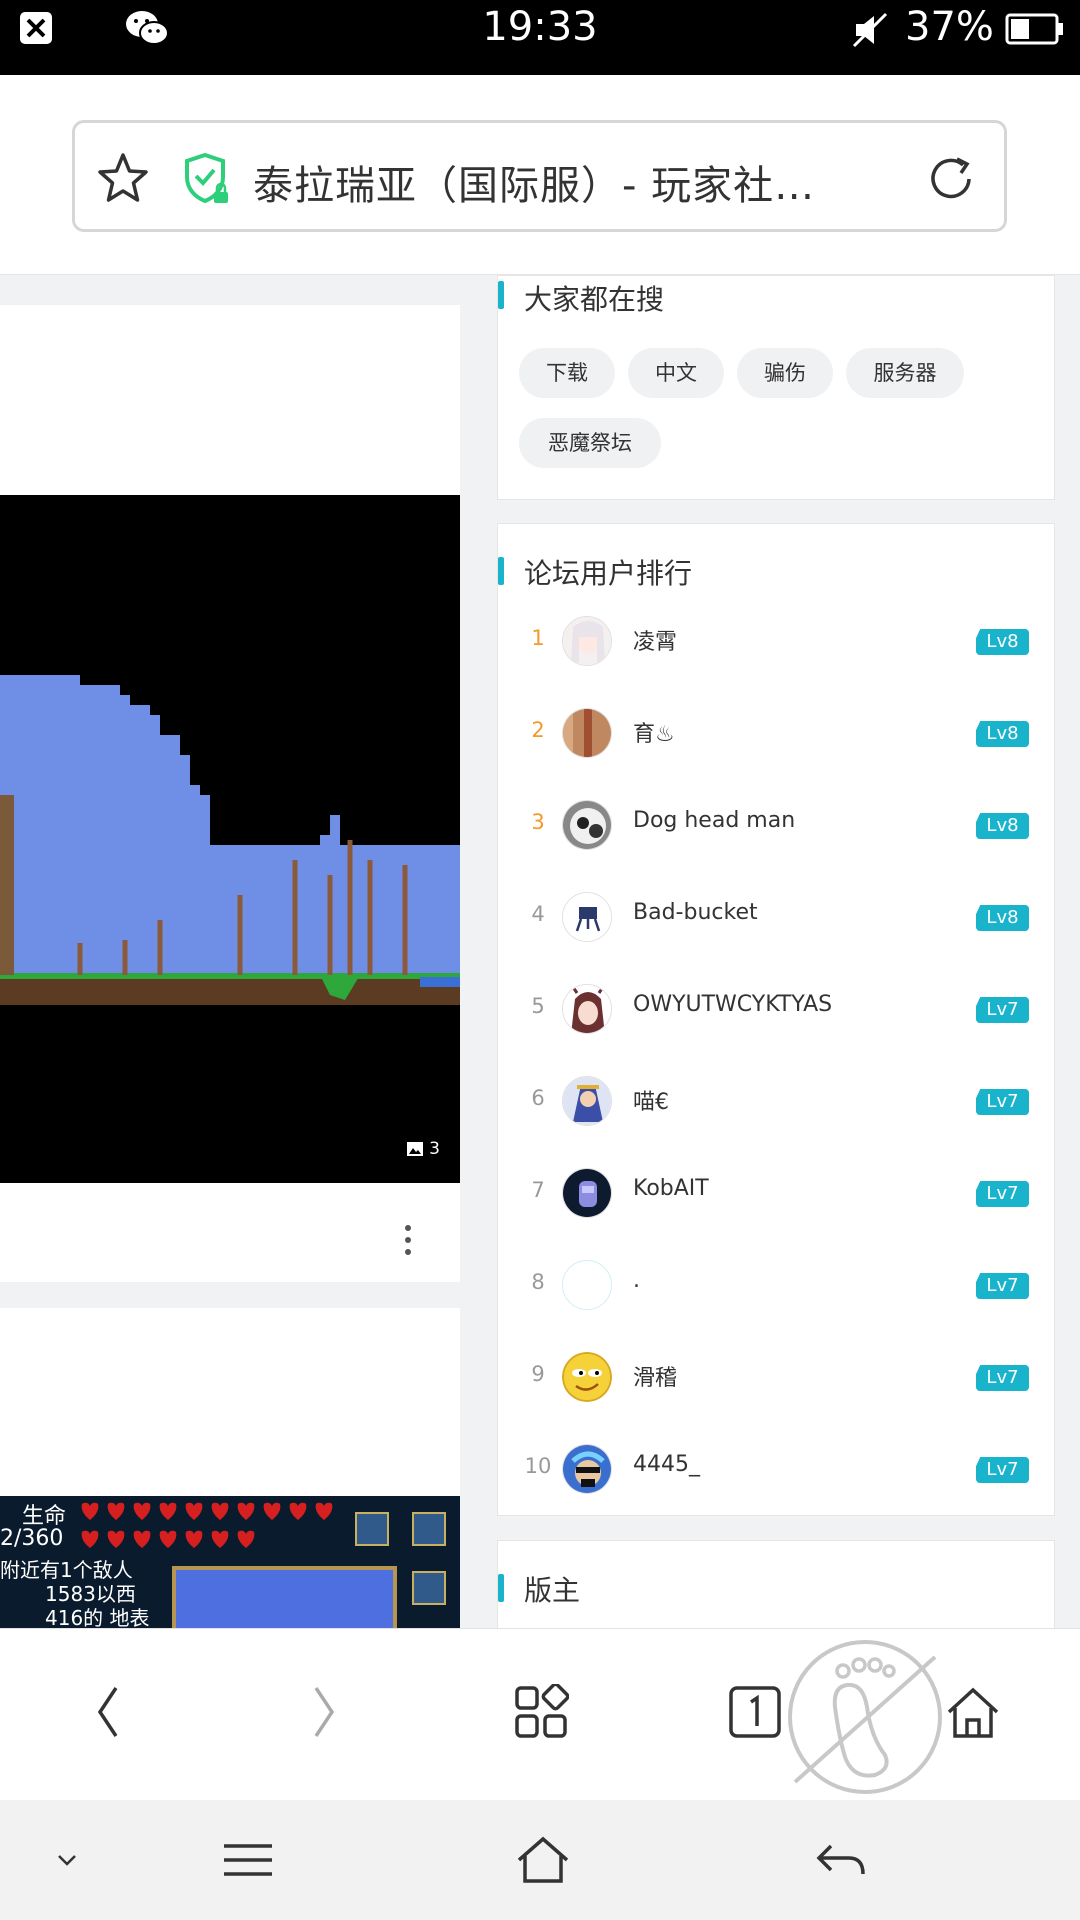 Image resolution: width=1080 pixels, height=1920 pixels. I want to click on rank-number: 9, so click(538, 1374).